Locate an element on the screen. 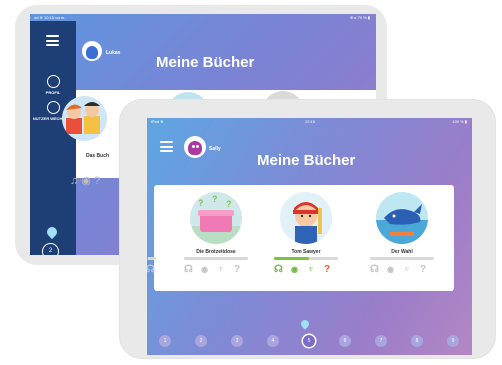 This screenshot has height=365, width=502. page-dot-1: 1 is located at coordinates (165, 341).